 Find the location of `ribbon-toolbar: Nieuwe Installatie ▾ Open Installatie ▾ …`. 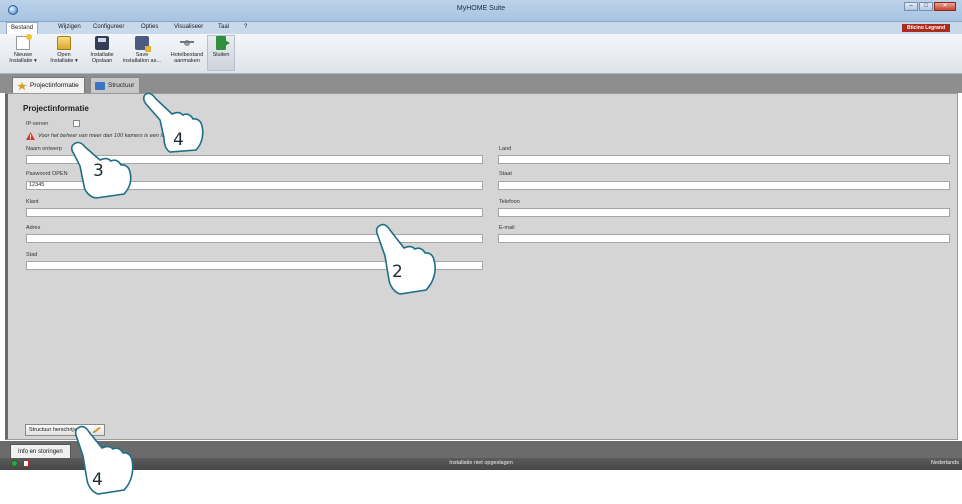

ribbon-toolbar: Nieuwe Installatie ▾ Open Installatie ▾ … is located at coordinates (481, 54).